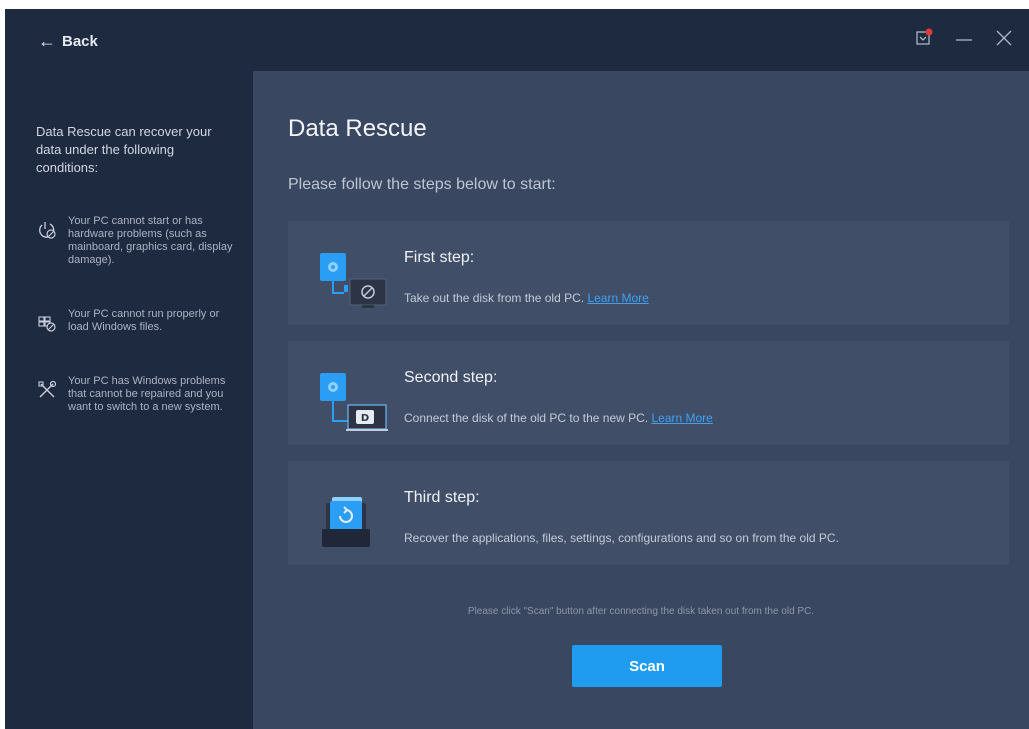 This screenshot has height=729, width=1029. Describe the element at coordinates (439, 257) in the screenshot. I see `step-title: First step:` at that location.